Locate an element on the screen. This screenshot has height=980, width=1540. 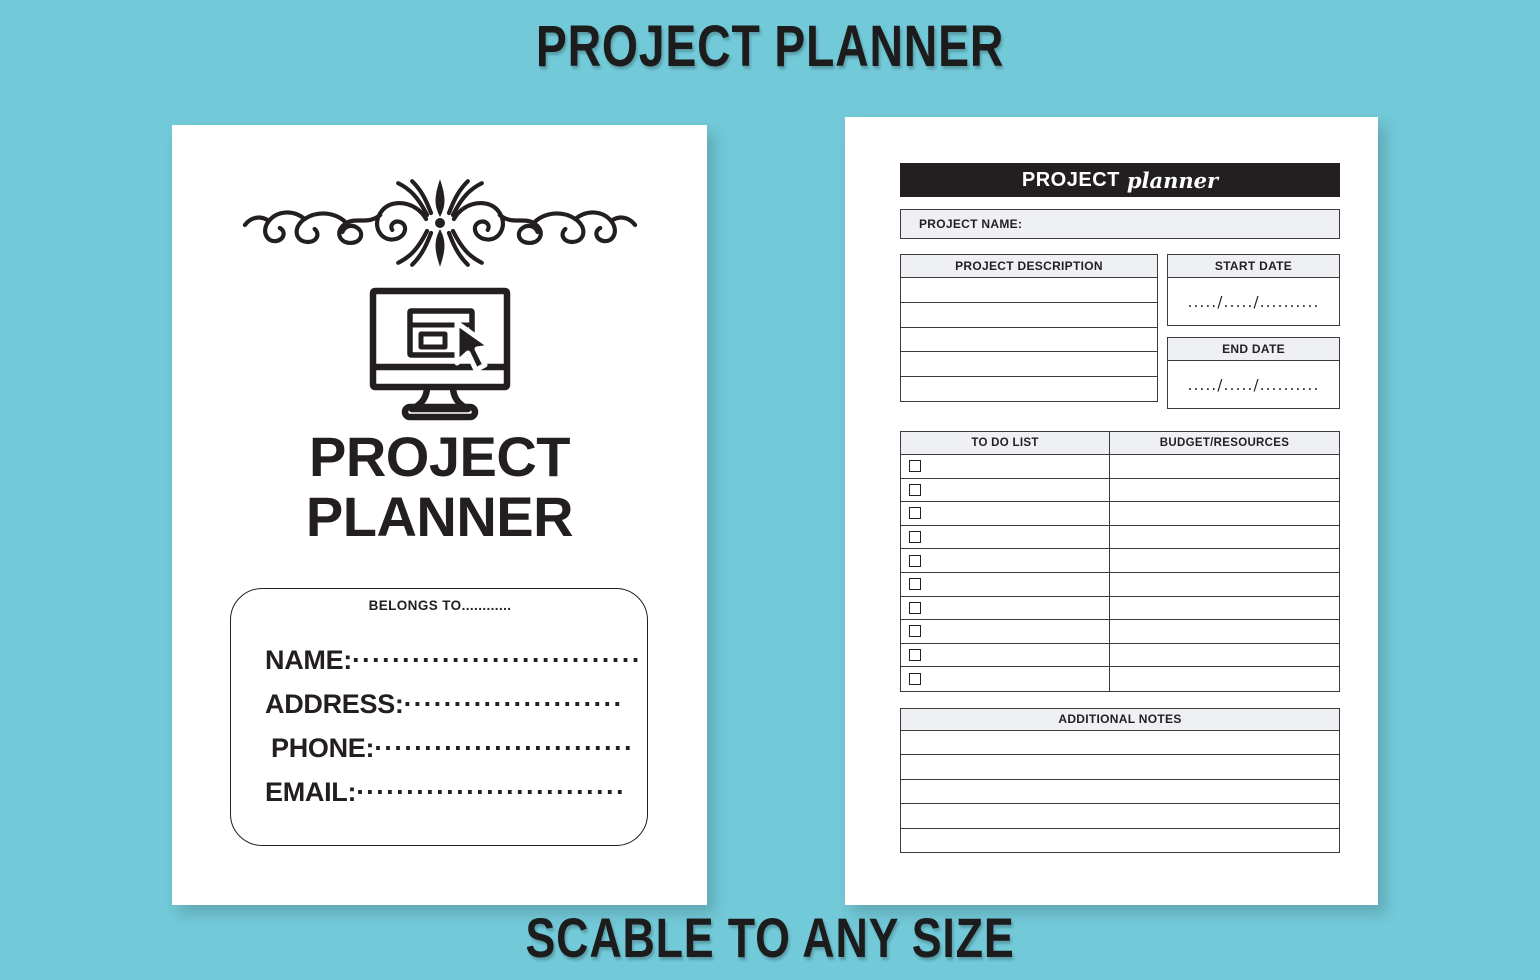
end-date-label: END DATE is located at coordinates (1253, 349).